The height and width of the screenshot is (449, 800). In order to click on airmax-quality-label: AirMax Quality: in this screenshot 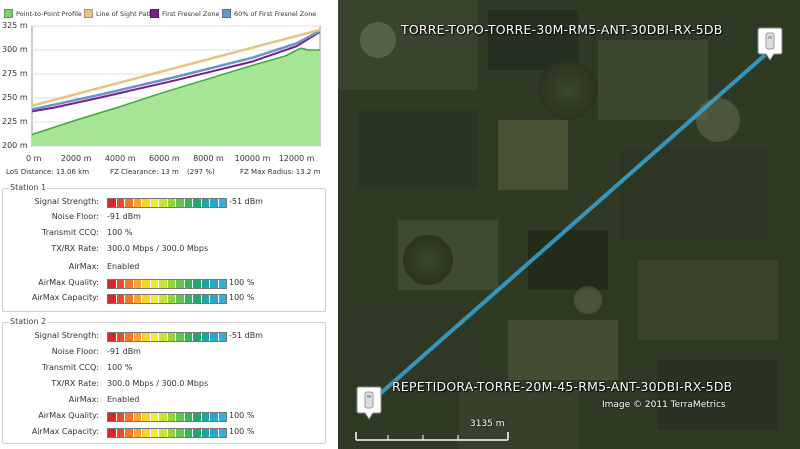, I will do `click(68, 415)`.